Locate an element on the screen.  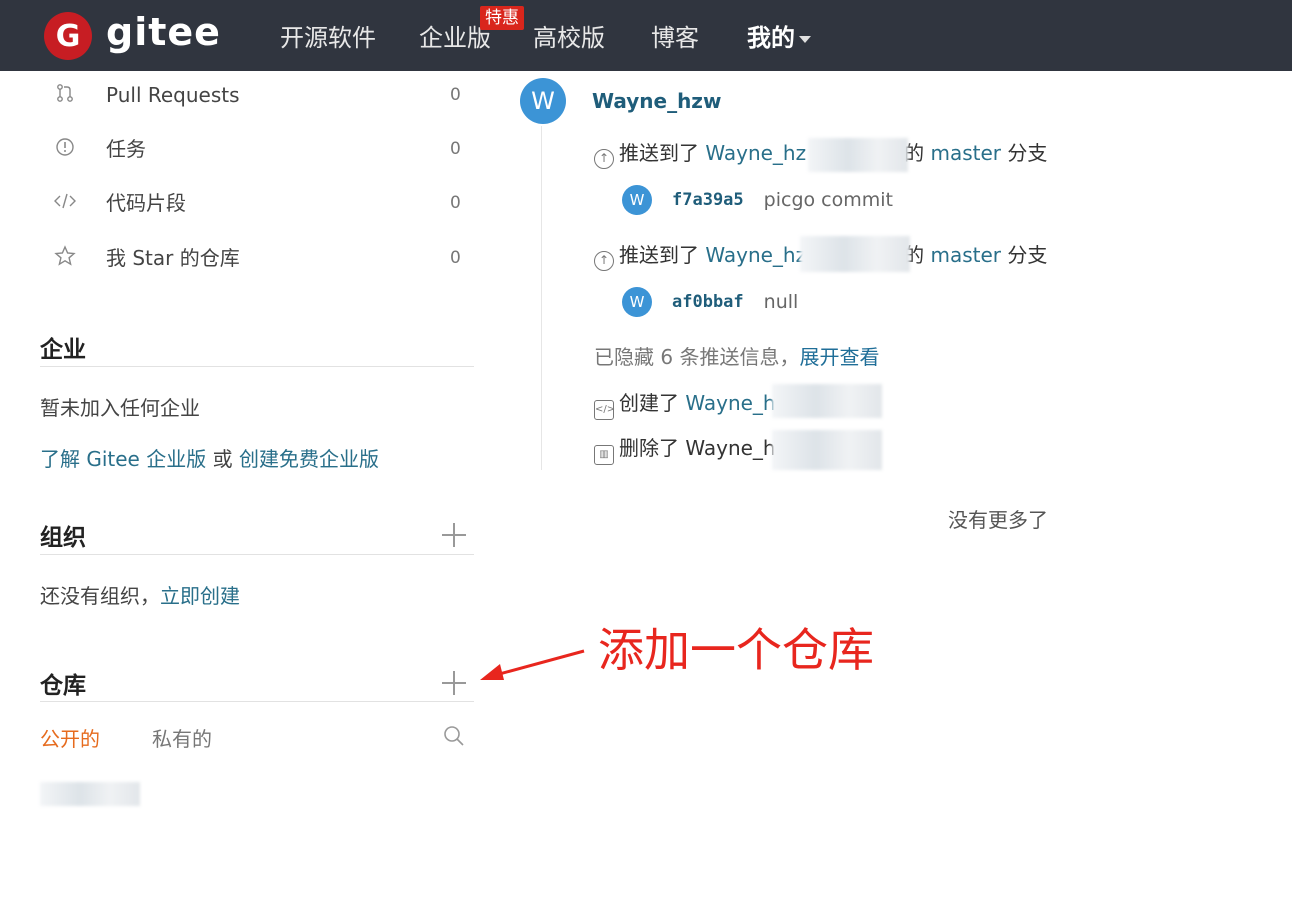
expand-link: 展开查看 is located at coordinates (839, 357).